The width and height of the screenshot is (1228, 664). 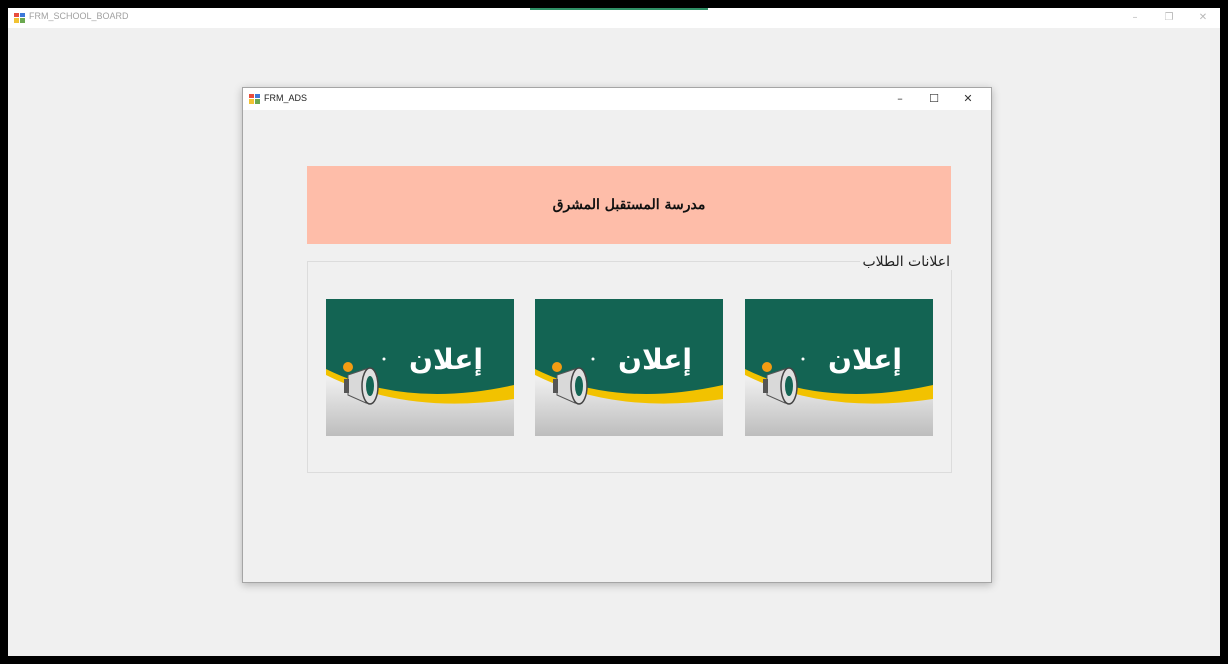 What do you see at coordinates (1169, 18) in the screenshot?
I see `outer-restore-button: ❐` at bounding box center [1169, 18].